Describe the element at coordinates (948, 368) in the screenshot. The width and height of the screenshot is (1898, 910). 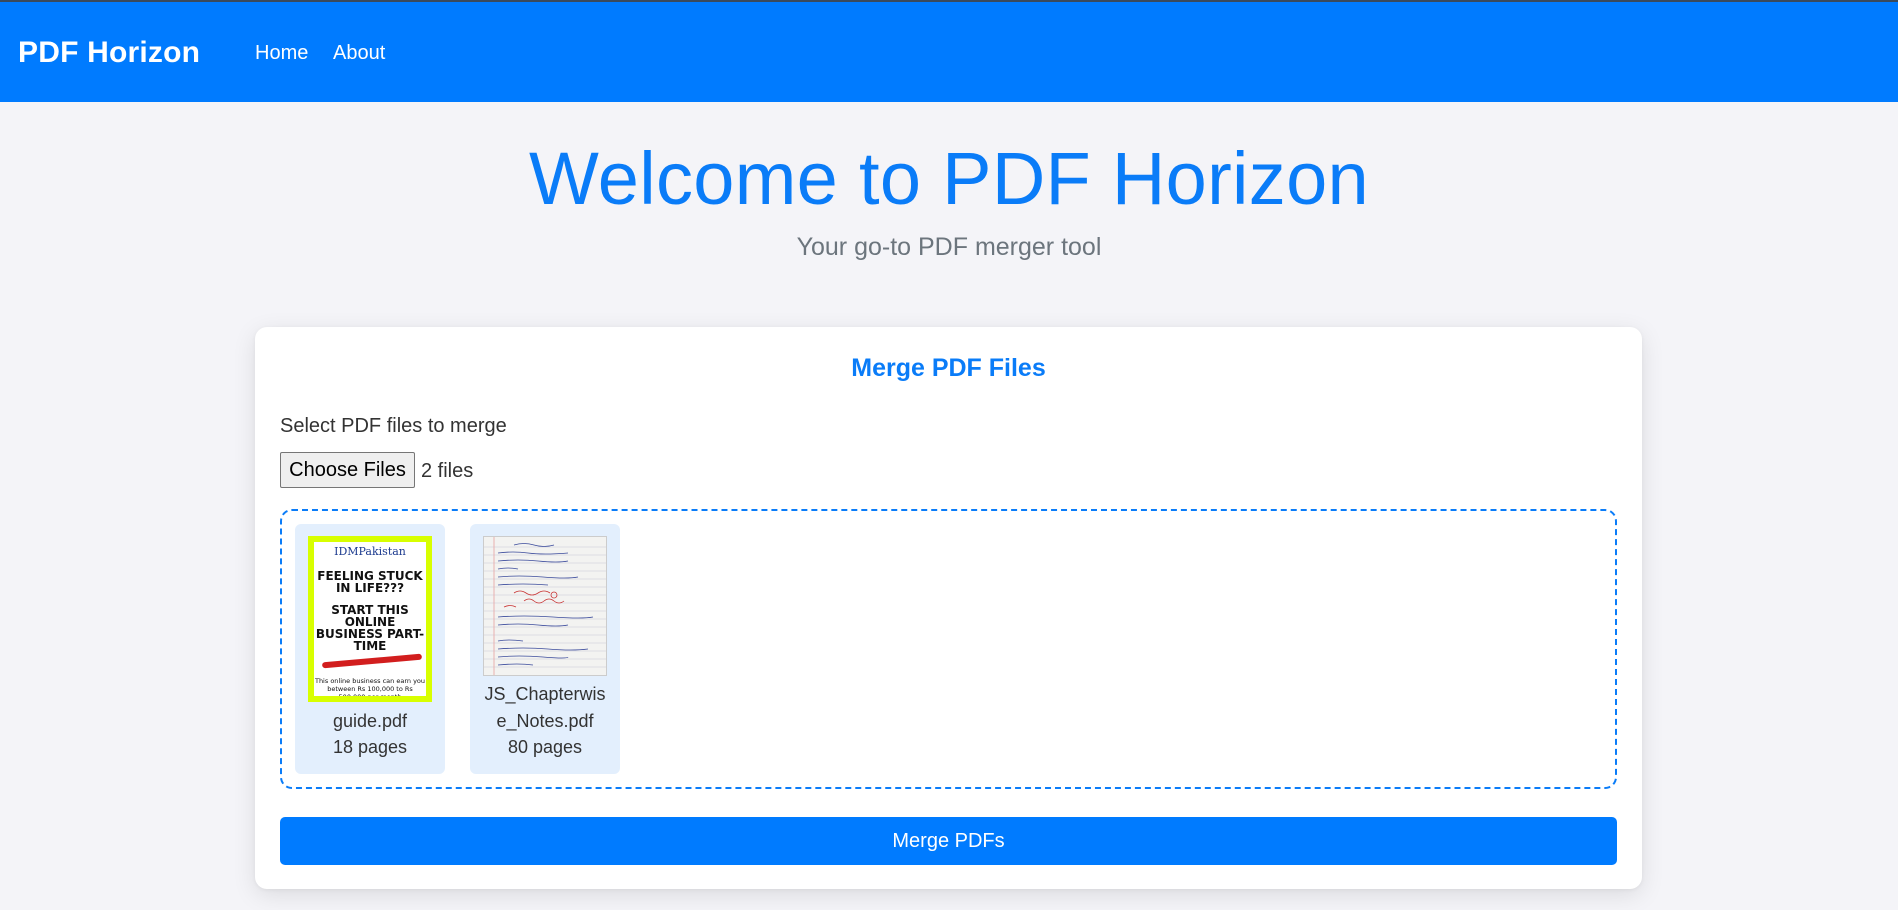
I see `card-title: Merge PDF Files` at that location.